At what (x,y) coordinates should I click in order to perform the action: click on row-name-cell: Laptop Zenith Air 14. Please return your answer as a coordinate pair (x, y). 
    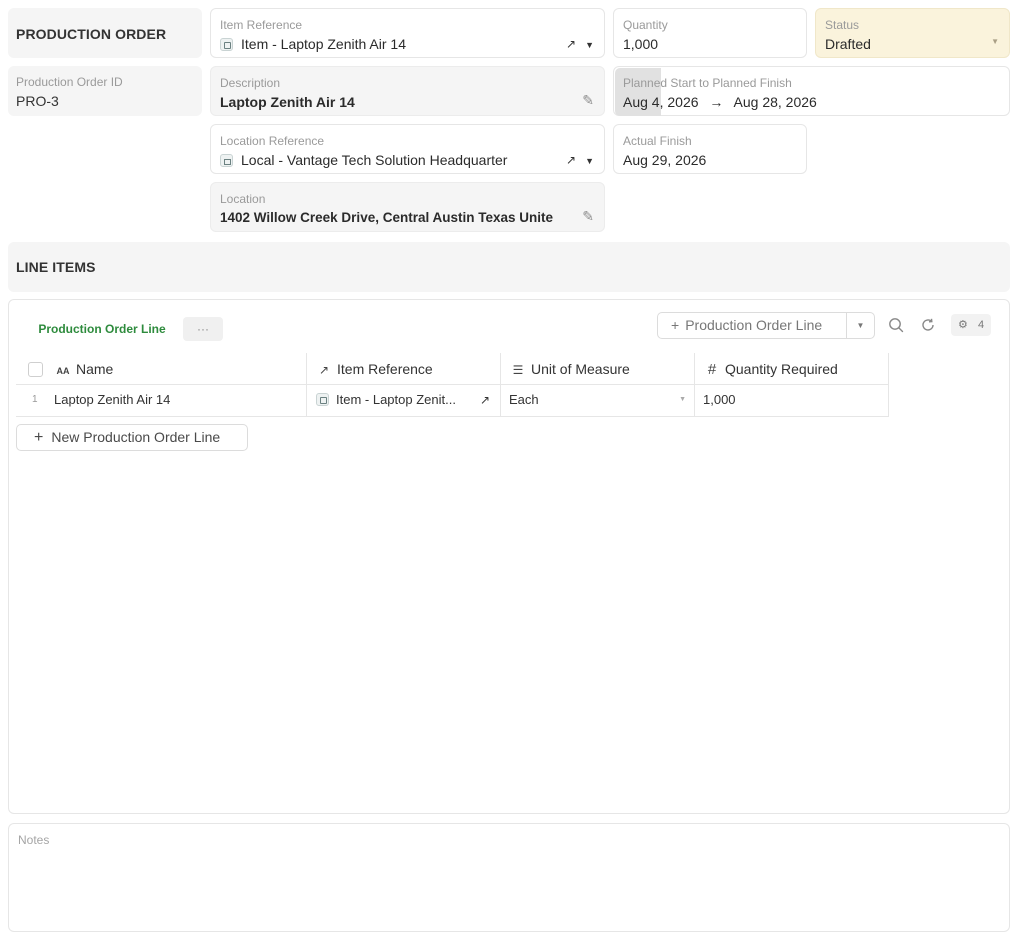
    Looking at the image, I should click on (180, 400).